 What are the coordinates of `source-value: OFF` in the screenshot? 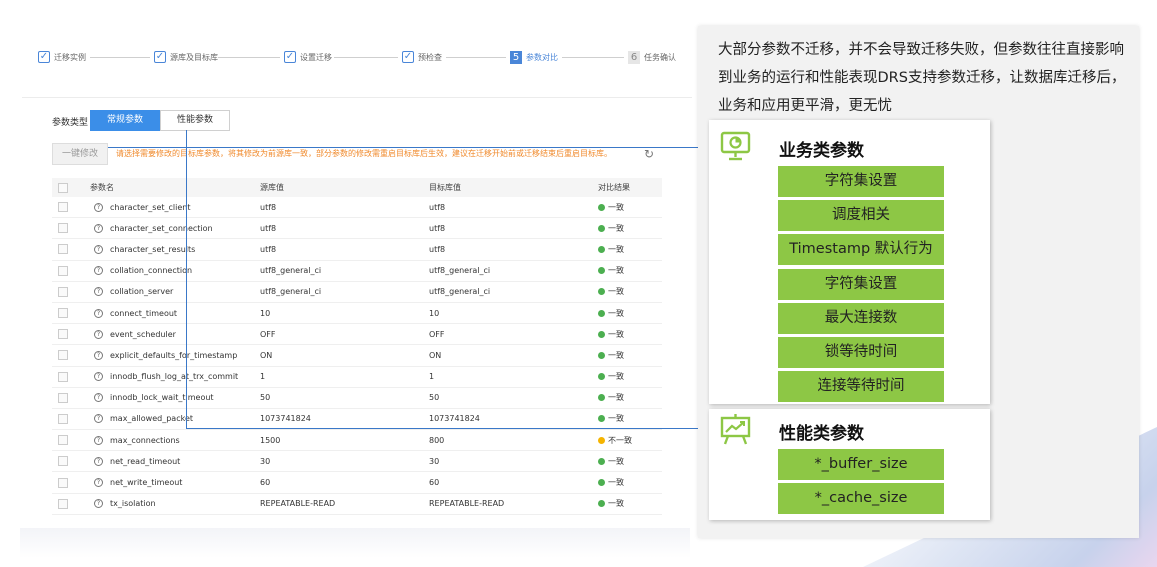 It's located at (268, 334).